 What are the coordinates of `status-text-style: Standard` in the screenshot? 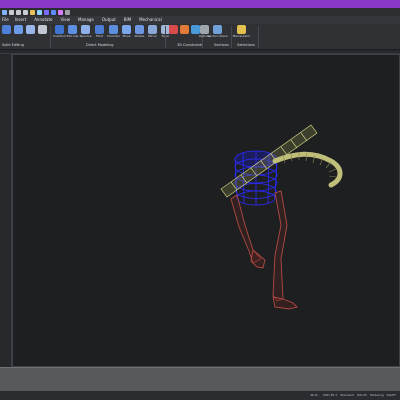 It's located at (347, 395).